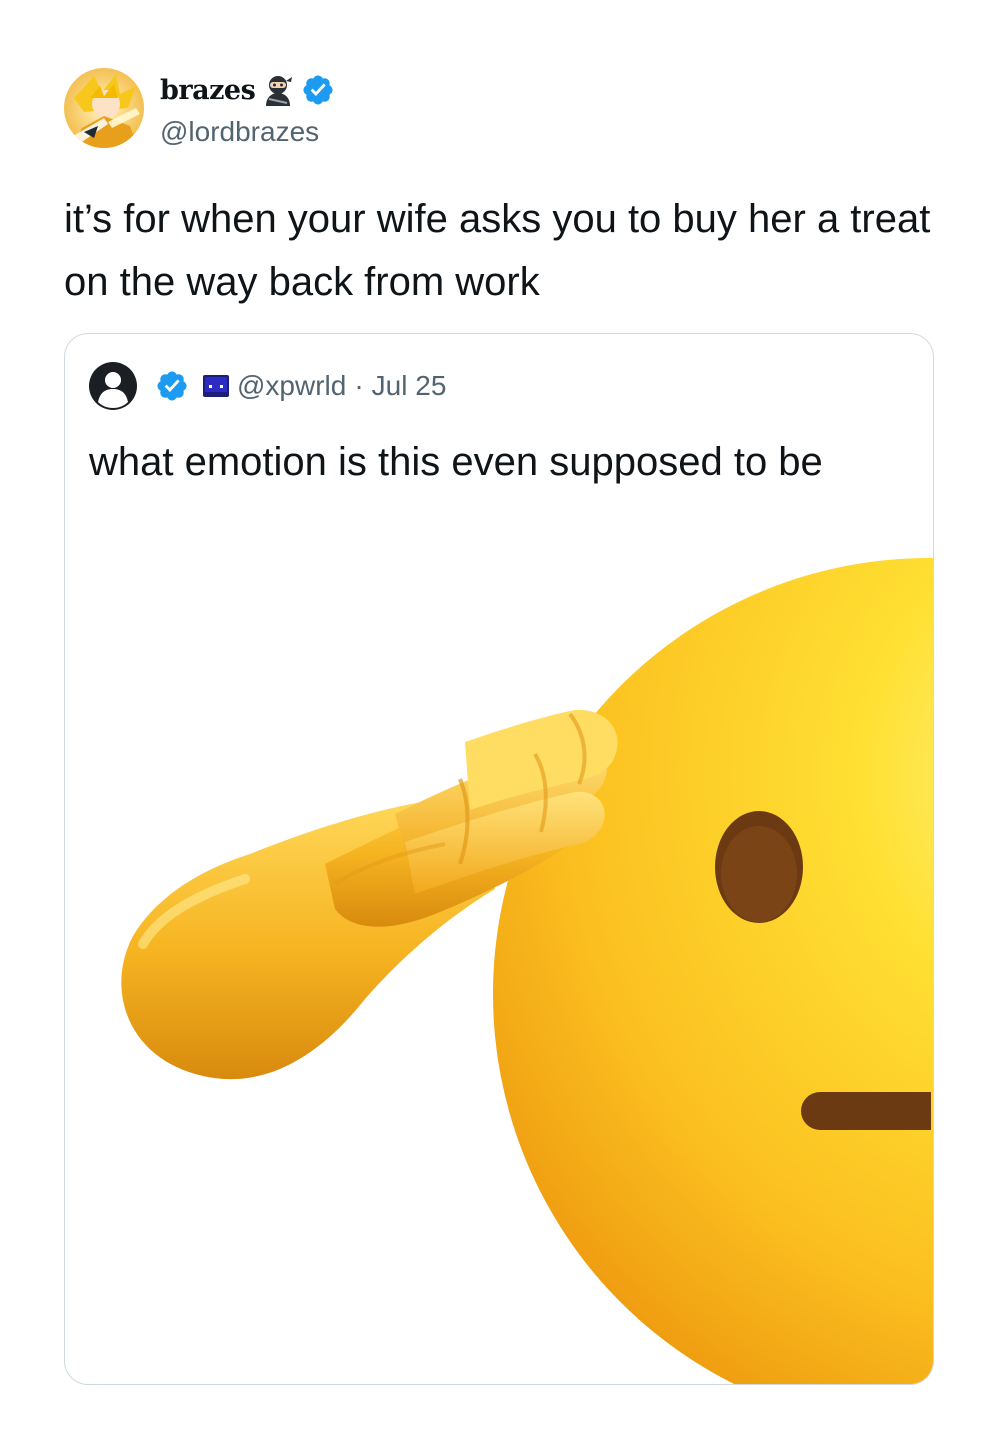 This screenshot has height=1450, width=1000. Describe the element at coordinates (291, 386) in the screenshot. I see `quoted-author-handle: @xpwrld` at that location.